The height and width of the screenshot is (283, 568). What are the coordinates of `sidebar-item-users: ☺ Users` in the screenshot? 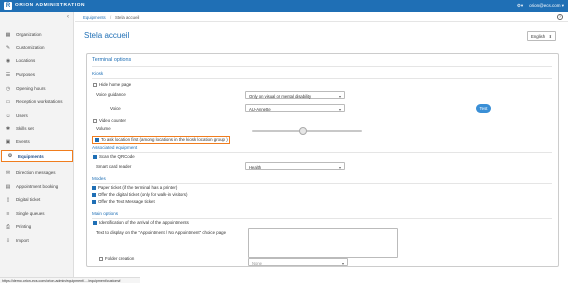 It's located at (37, 115).